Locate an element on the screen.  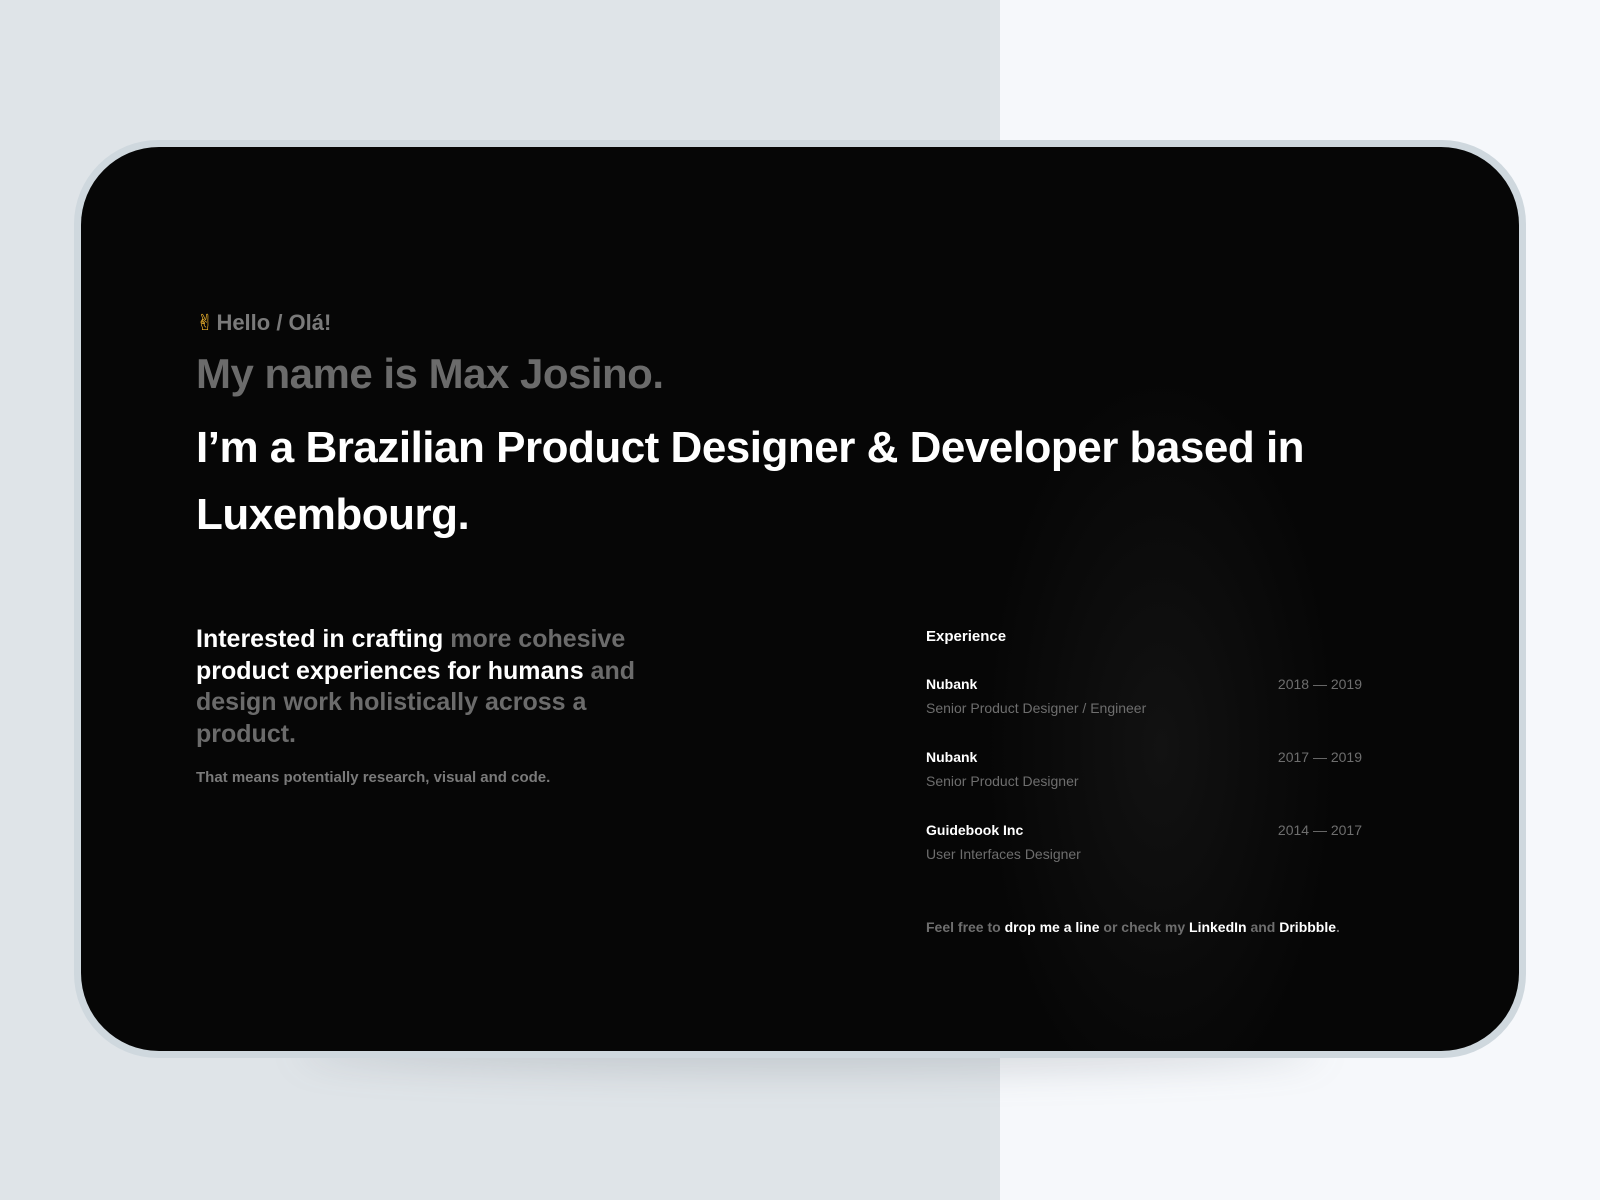
experience-role: Senior Product Designer is located at coordinates (1002, 781).